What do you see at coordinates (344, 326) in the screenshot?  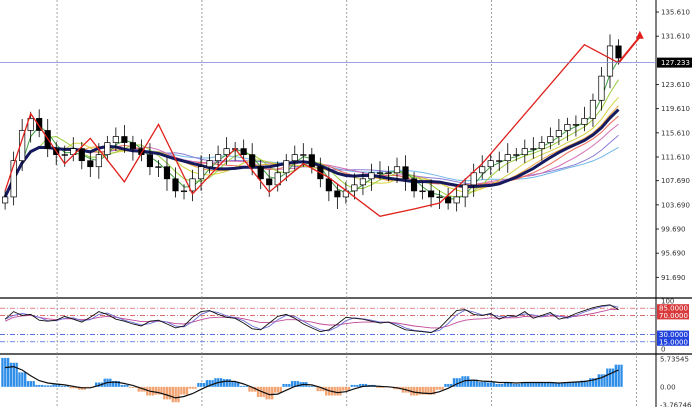 I see `oscillator-panel: 85.000070.000030.000015.00001000` at bounding box center [344, 326].